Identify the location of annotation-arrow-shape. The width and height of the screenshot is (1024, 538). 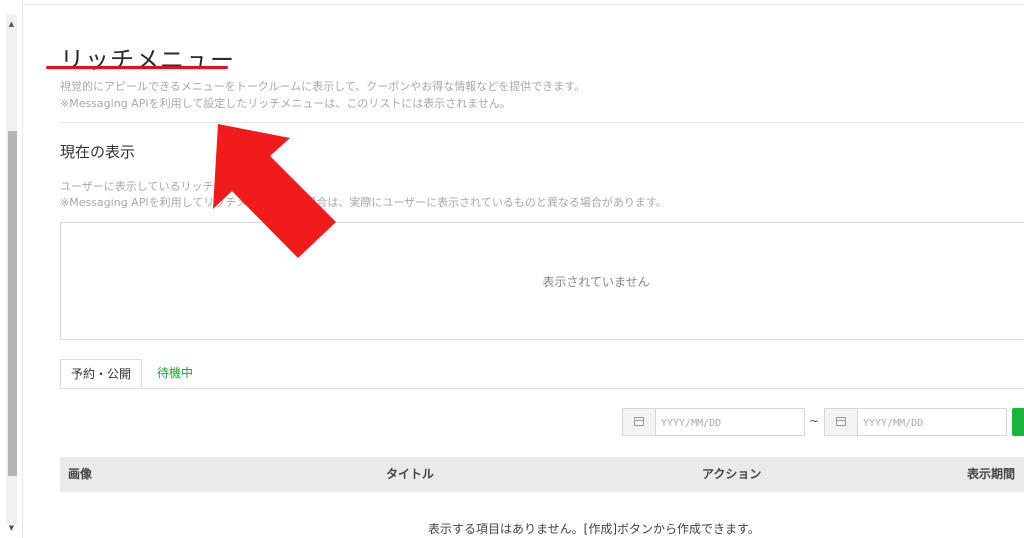
(274, 191).